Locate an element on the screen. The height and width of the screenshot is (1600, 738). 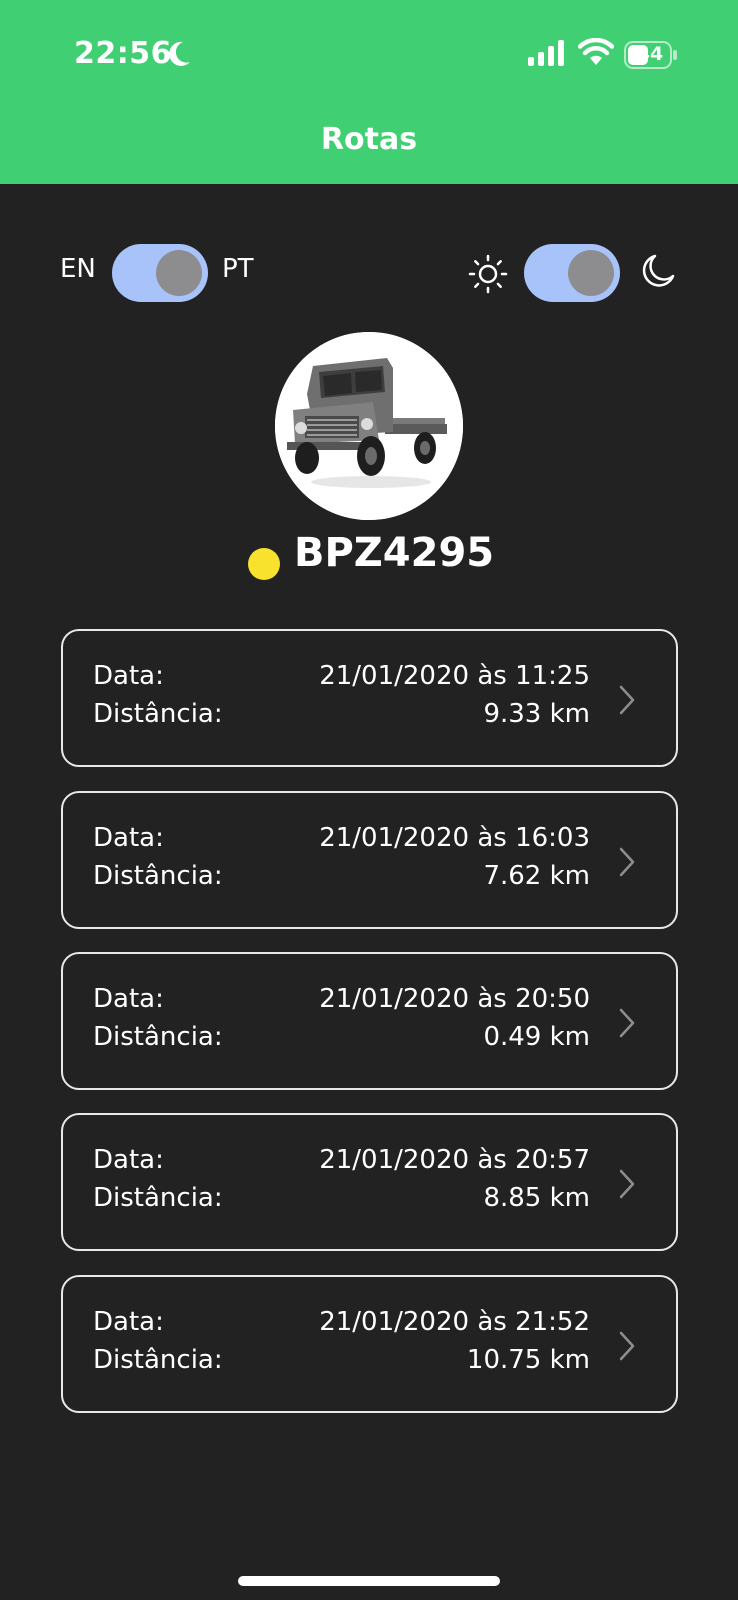
route-distance-value: 10.75 km is located at coordinates (528, 1360).